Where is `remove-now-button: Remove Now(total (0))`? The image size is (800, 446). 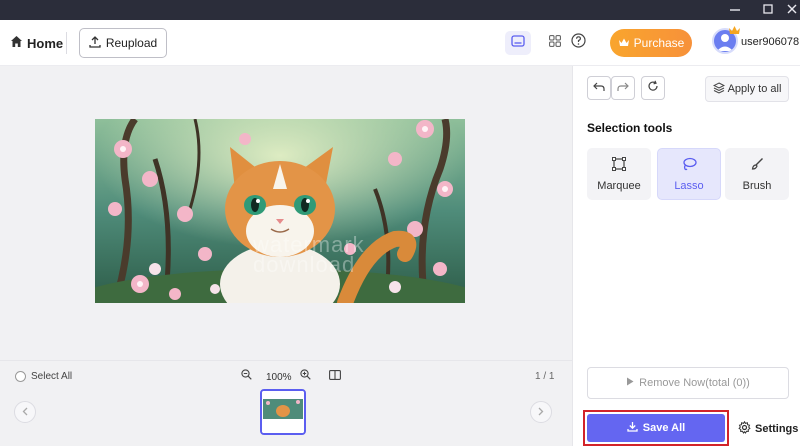 remove-now-button: Remove Now(total (0)) is located at coordinates (688, 383).